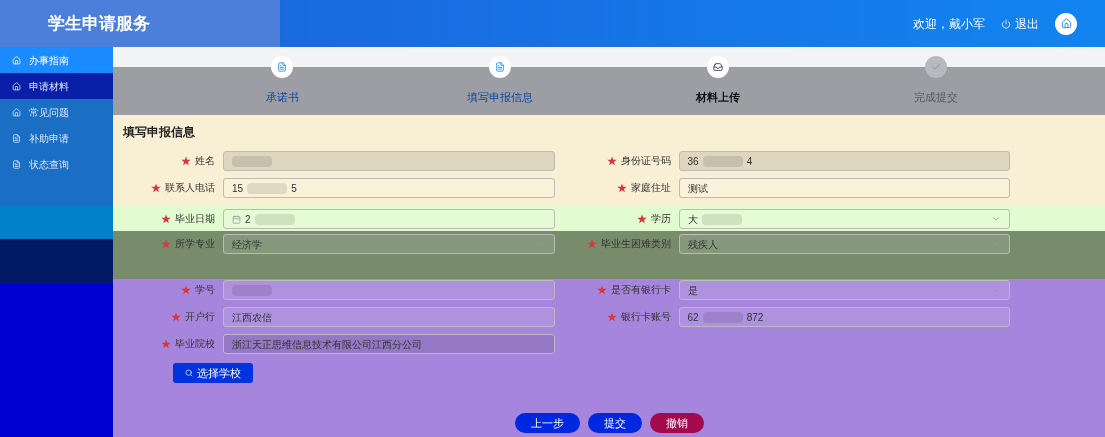 This screenshot has width=1105, height=437. What do you see at coordinates (189, 373) in the screenshot?
I see `search-icon` at bounding box center [189, 373].